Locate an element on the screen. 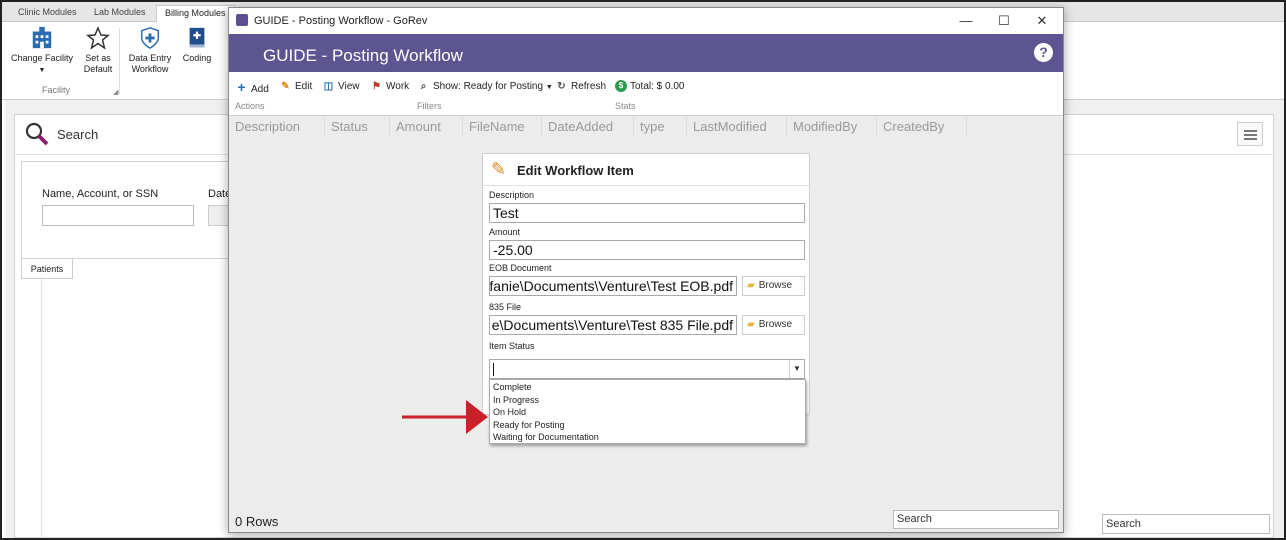  background-search-input: Search is located at coordinates (1186, 524).